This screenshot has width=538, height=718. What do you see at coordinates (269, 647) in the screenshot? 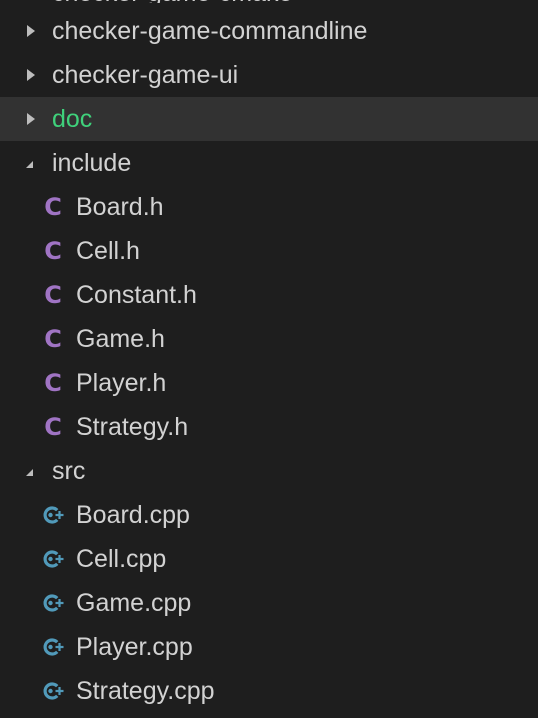
I see `file-player-cpp: Player.cpp` at bounding box center [269, 647].